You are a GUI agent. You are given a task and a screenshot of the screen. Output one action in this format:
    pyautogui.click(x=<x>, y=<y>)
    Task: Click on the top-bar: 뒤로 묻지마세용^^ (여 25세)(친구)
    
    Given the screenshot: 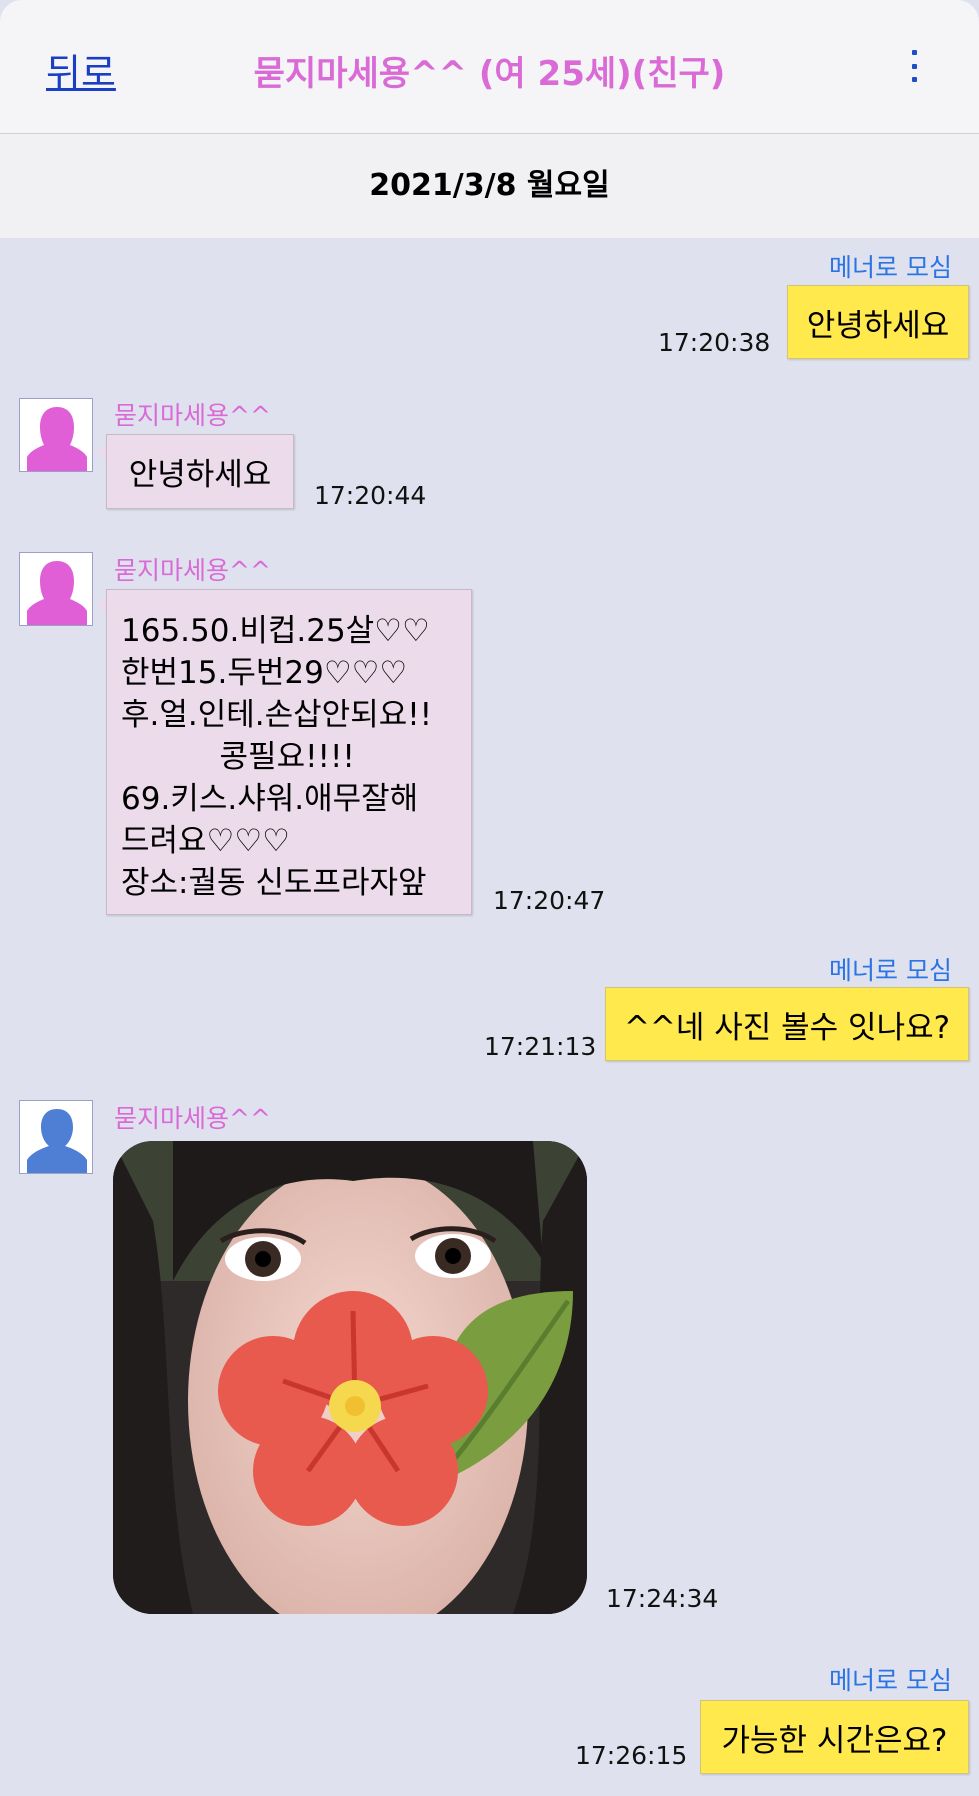 What is the action you would take?
    pyautogui.click(x=489, y=67)
    